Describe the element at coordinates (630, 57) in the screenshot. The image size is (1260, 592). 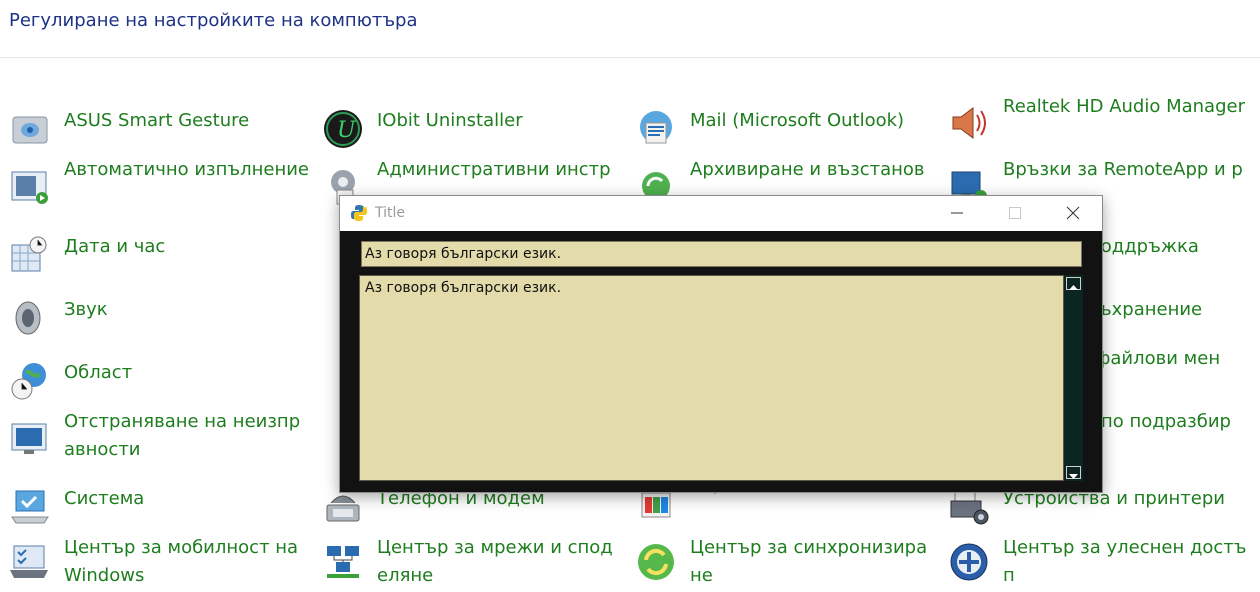
I see `header-divider` at that location.